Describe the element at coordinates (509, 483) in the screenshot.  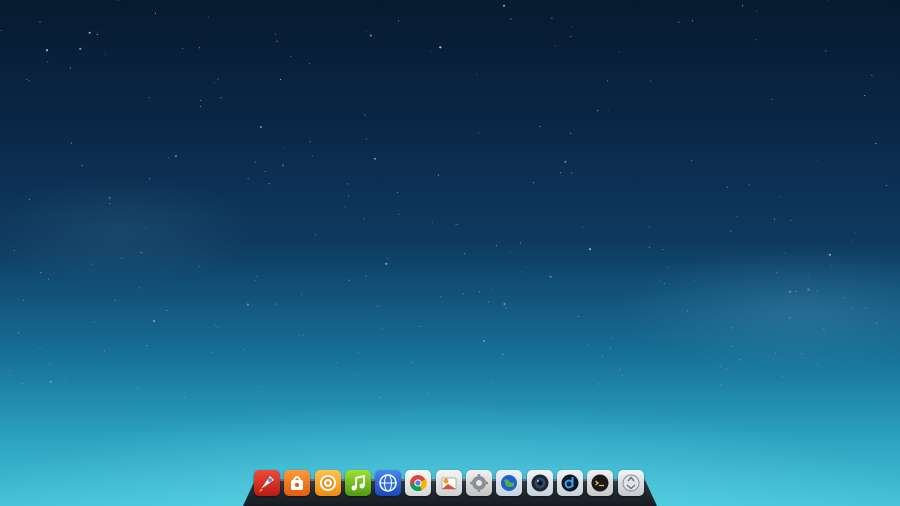
I see `web-browser-globe-icon` at that location.